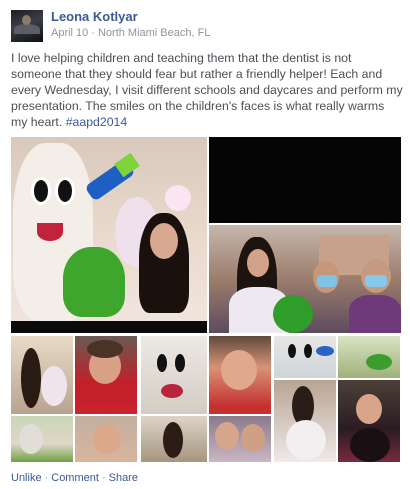  I want to click on post-location: North Miami Beach, FL, so click(154, 33).